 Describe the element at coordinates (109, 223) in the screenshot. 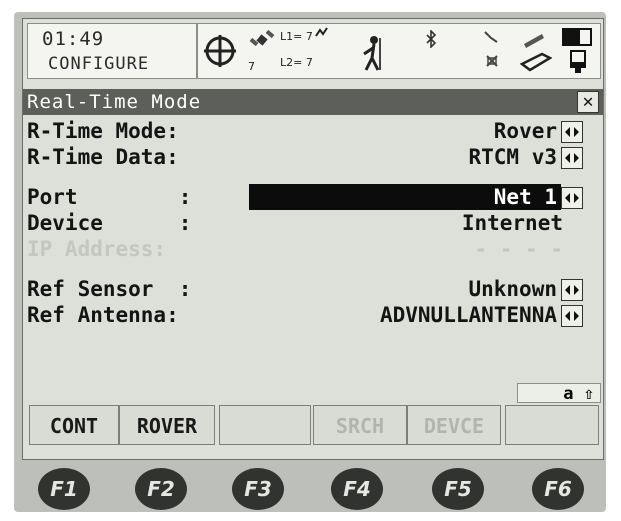

I see `field-label: Device :` at that location.